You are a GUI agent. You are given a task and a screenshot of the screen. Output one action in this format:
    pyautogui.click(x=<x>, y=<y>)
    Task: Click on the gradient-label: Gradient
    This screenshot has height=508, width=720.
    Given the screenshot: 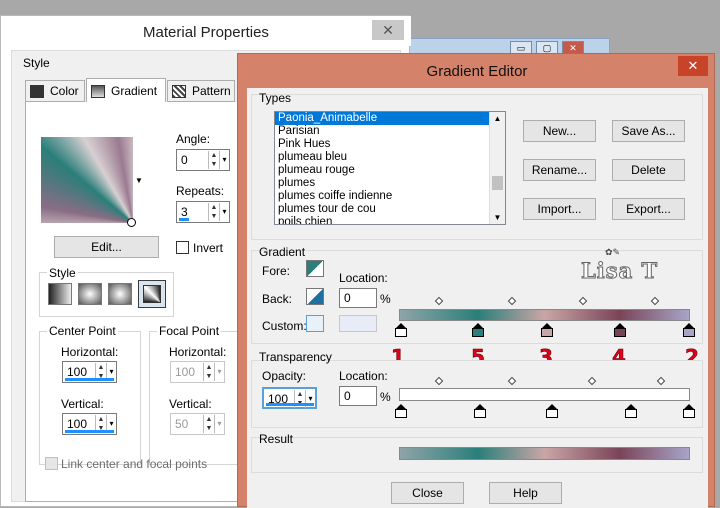 What is the action you would take?
    pyautogui.click(x=282, y=252)
    